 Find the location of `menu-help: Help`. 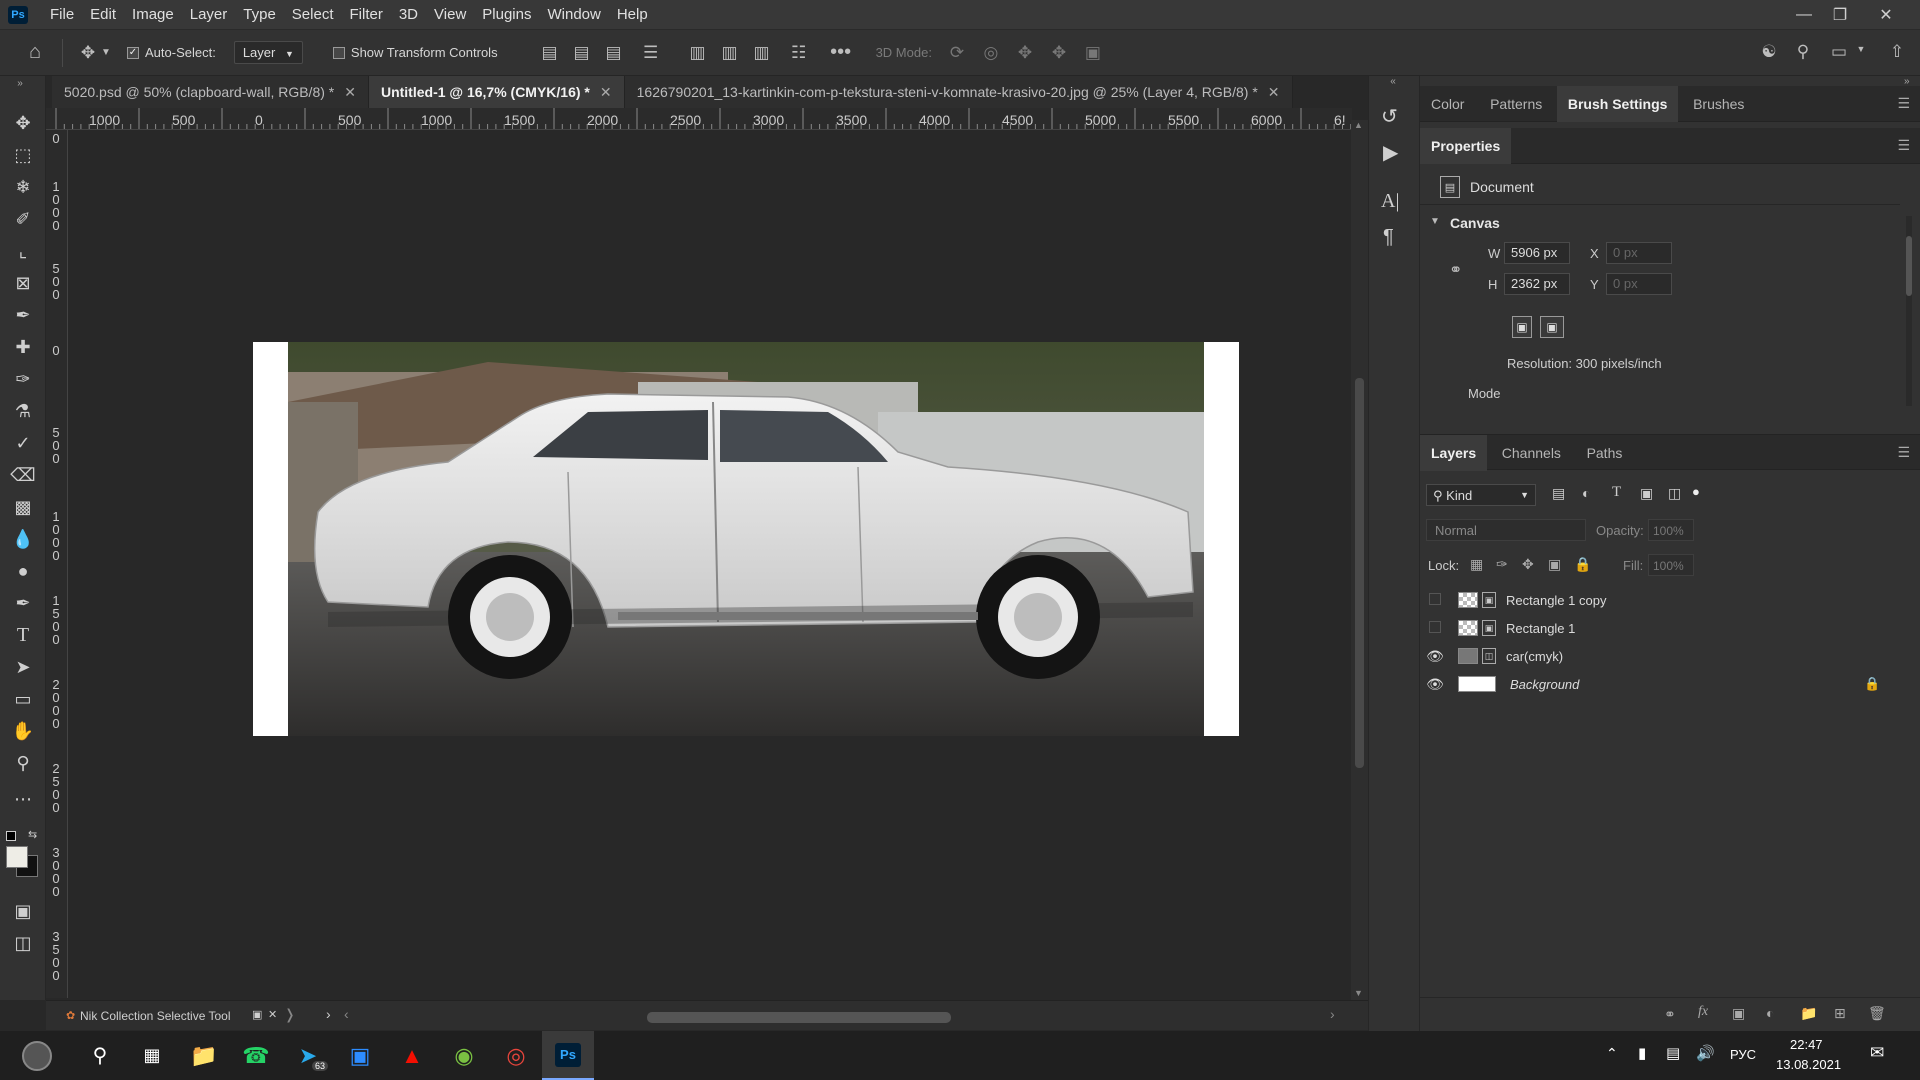

menu-help: Help is located at coordinates (632, 14).